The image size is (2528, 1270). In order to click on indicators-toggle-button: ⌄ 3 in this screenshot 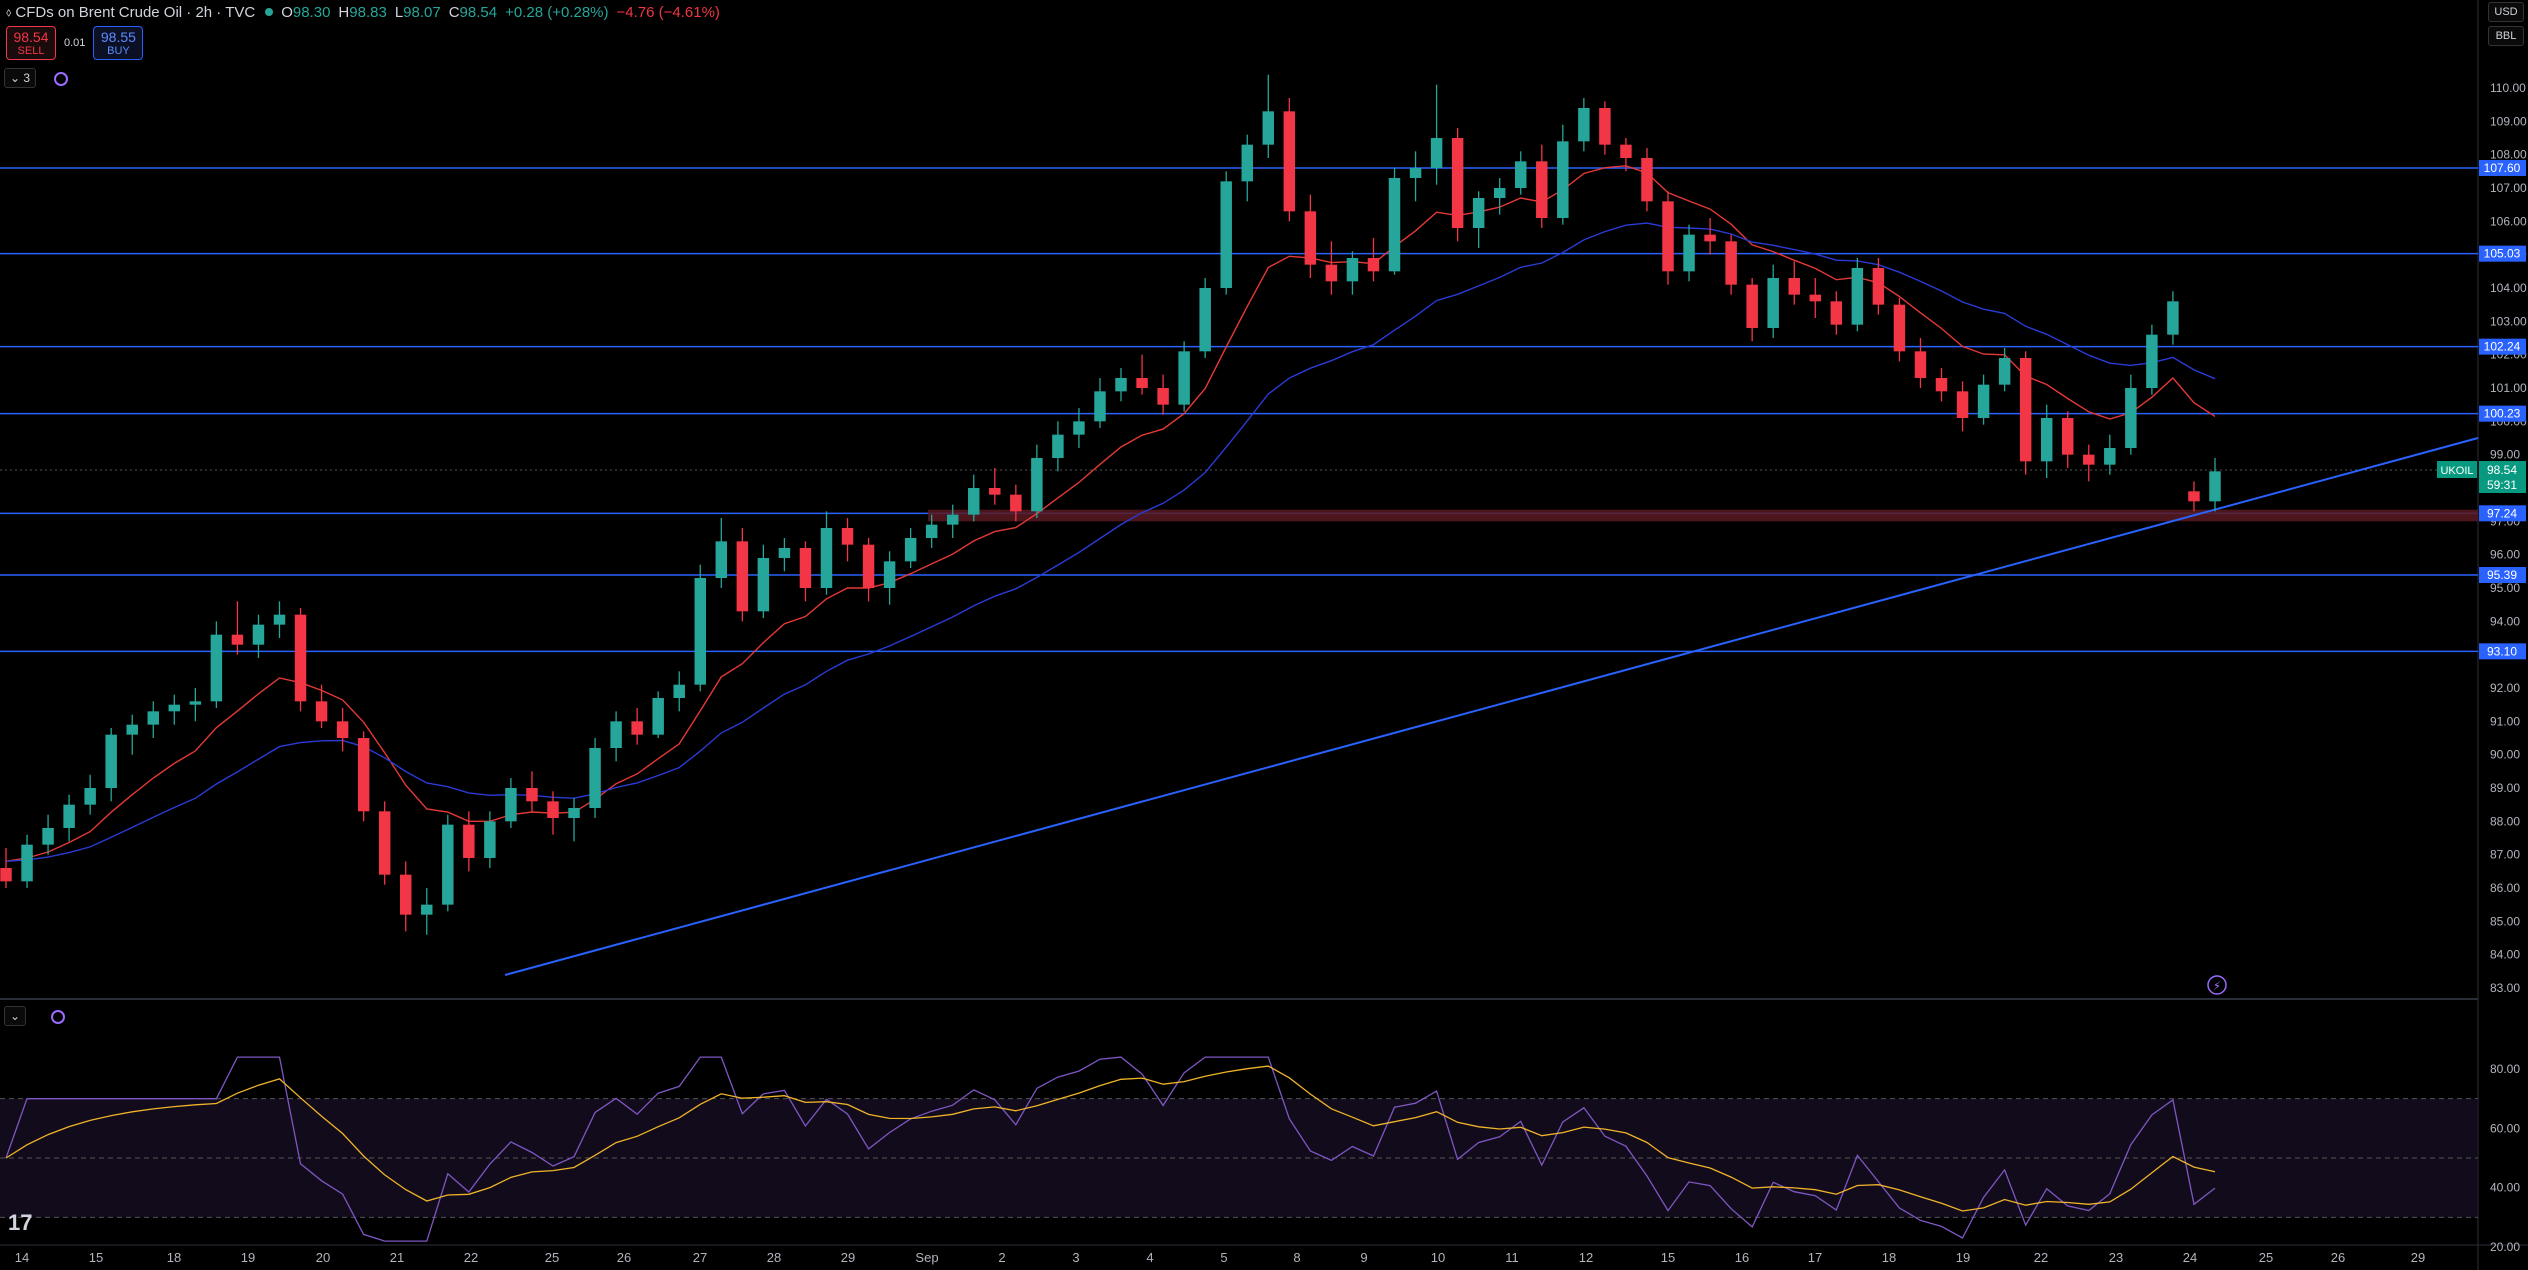, I will do `click(20, 78)`.